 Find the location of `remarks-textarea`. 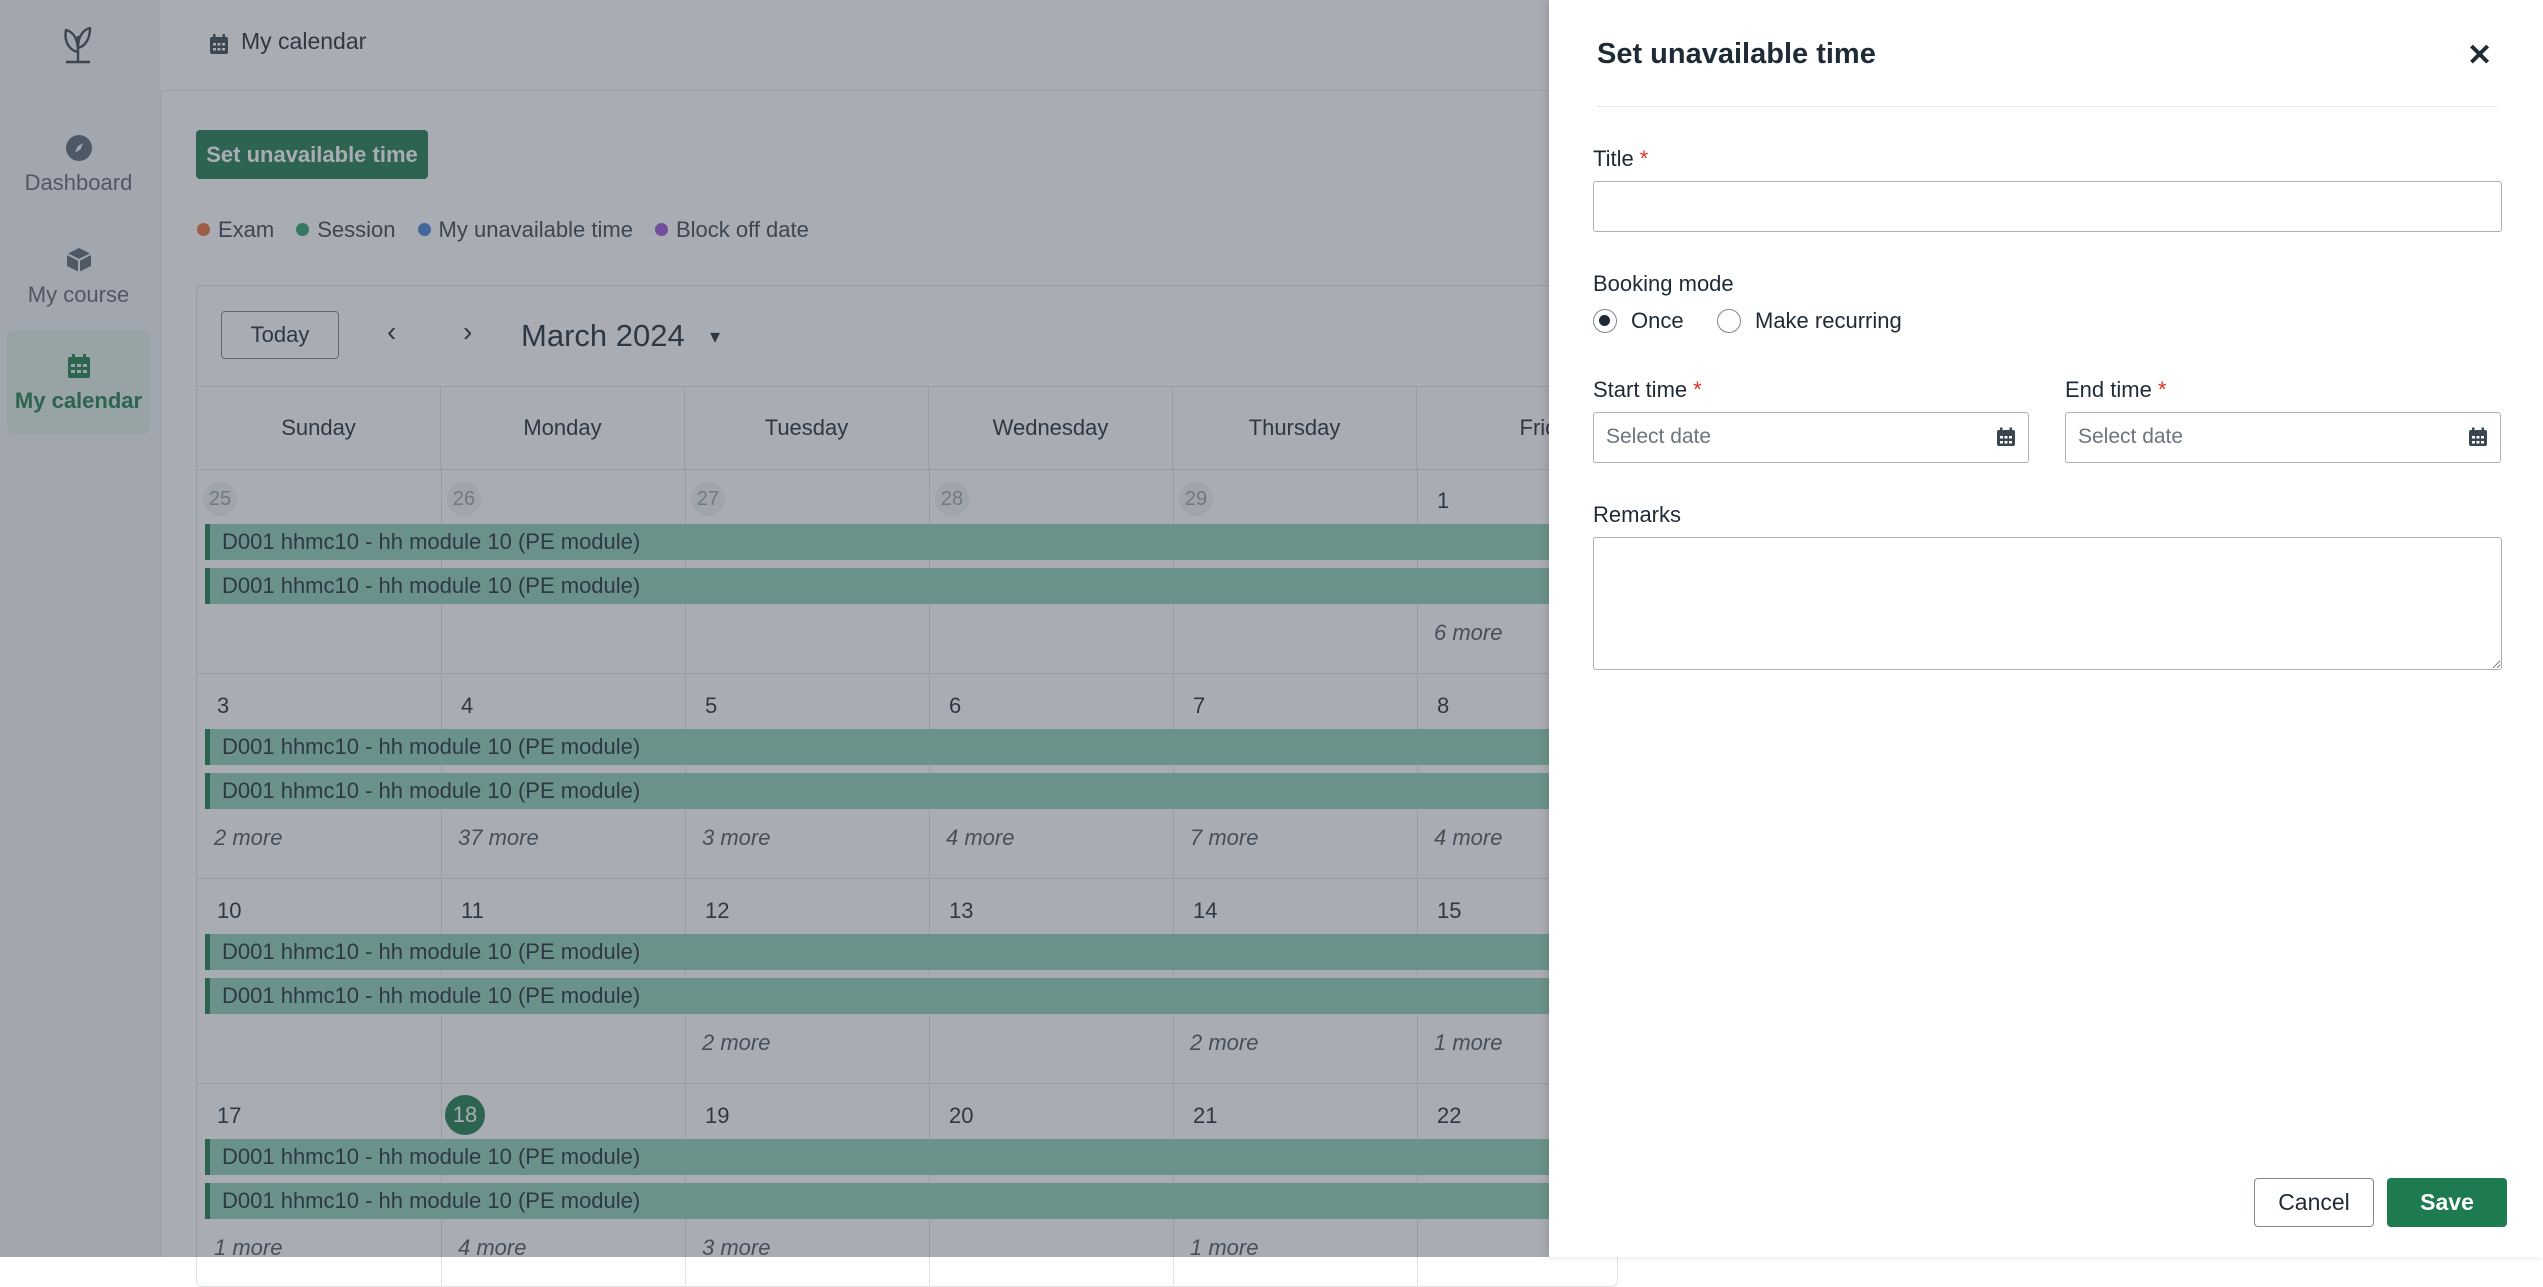

remarks-textarea is located at coordinates (2047, 603).